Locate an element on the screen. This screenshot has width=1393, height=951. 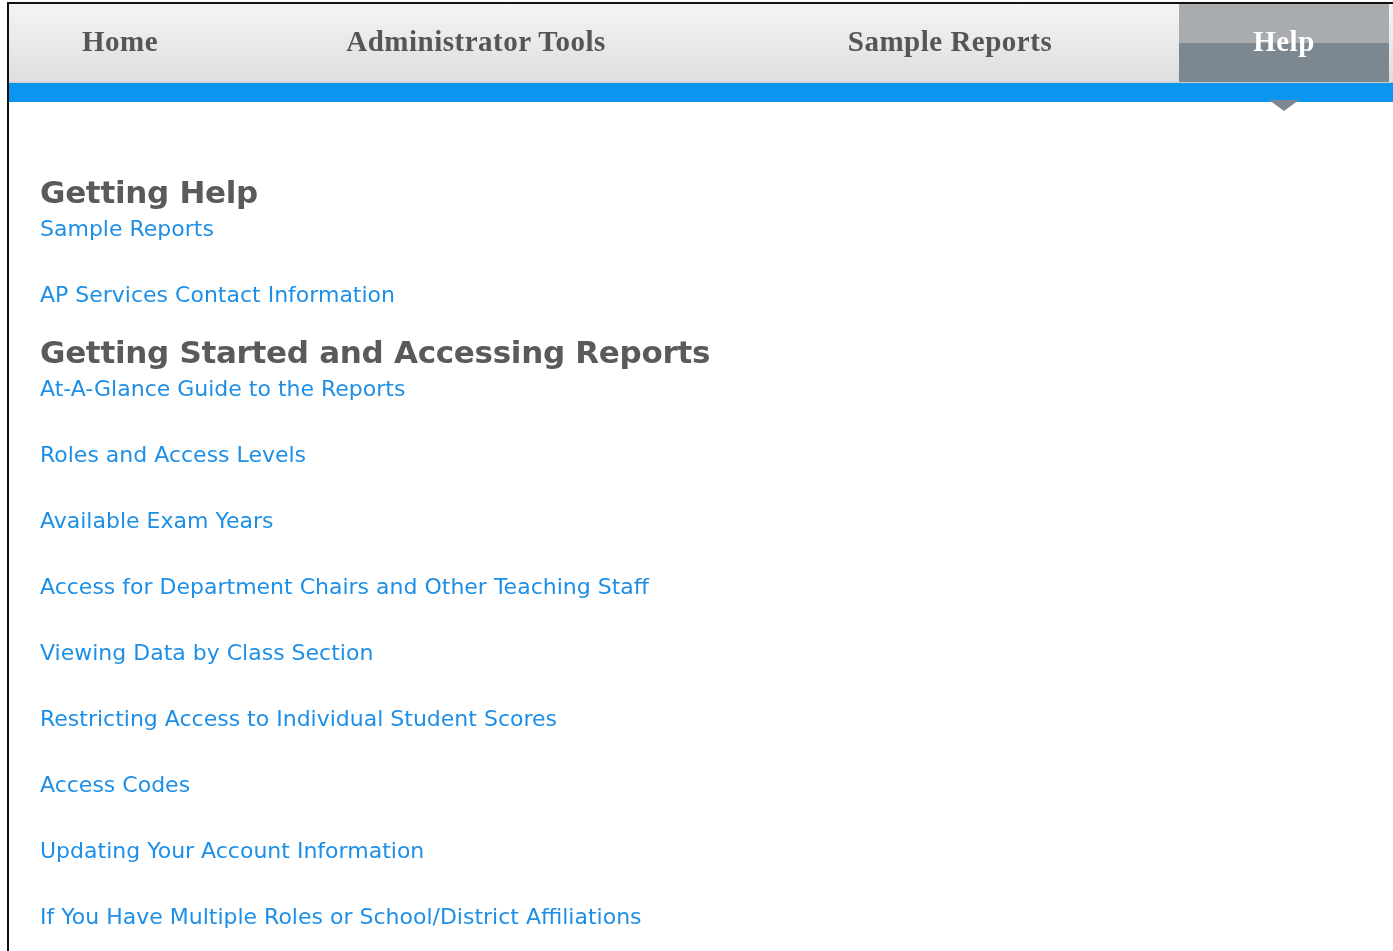
nav-tab: Home is located at coordinates (120, 43).